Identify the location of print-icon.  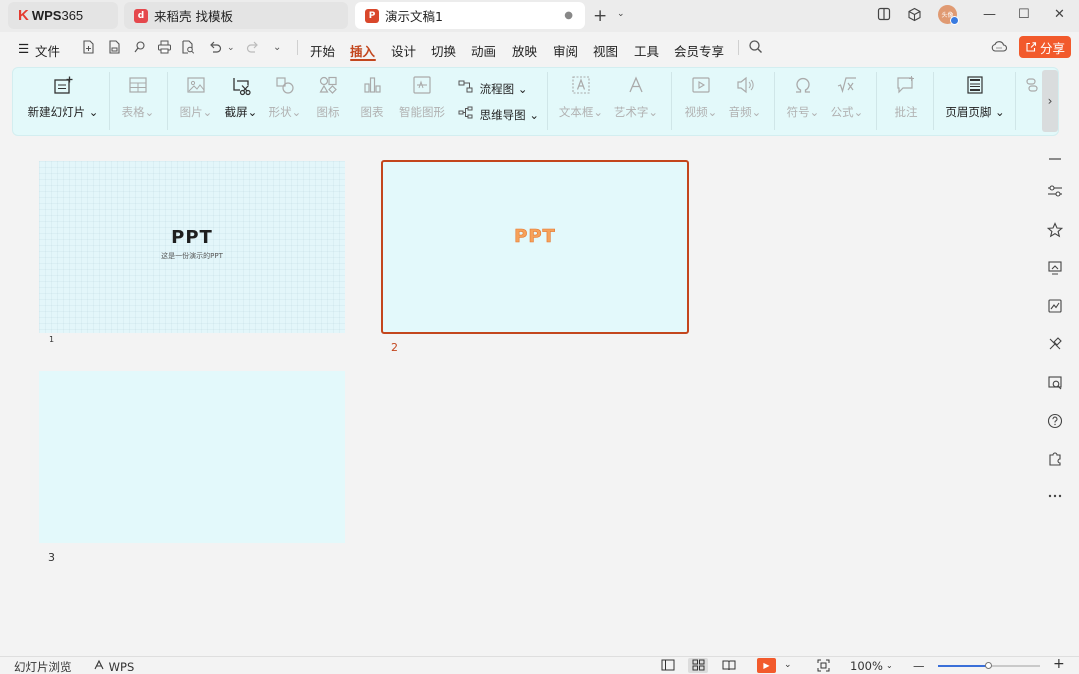
(164, 49).